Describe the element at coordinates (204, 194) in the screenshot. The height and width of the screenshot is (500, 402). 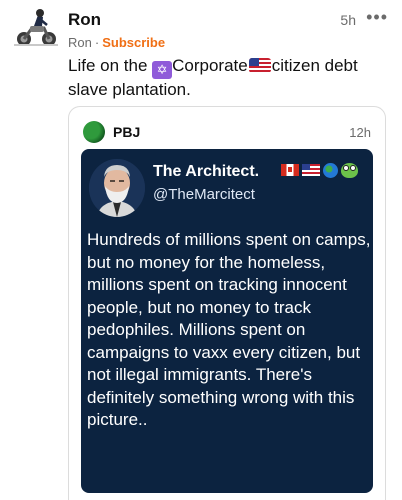
I see `tweet-author-handle: @TheMarcitect` at that location.